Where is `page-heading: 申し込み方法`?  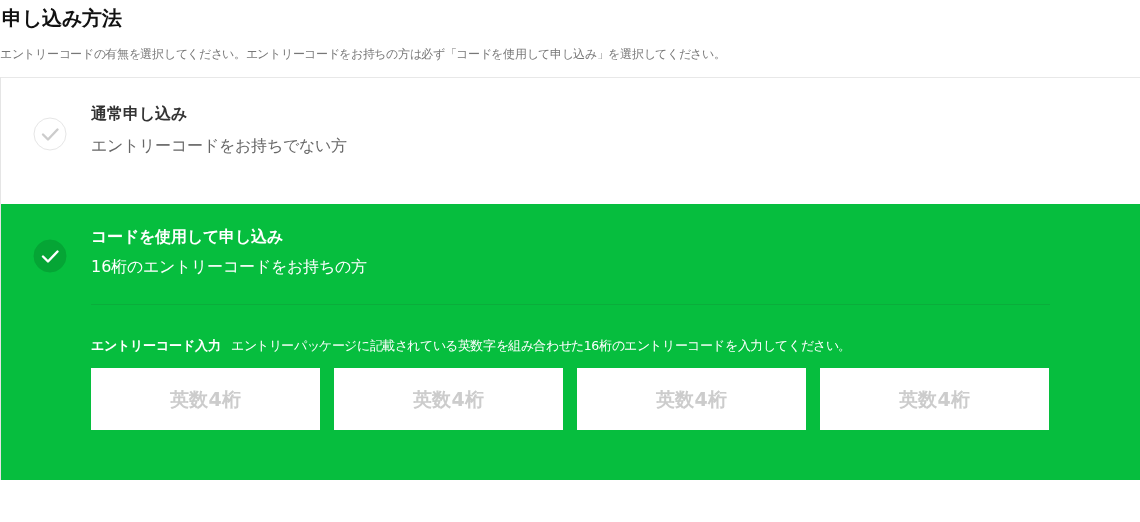
page-heading: 申し込み方法 is located at coordinates (62, 18).